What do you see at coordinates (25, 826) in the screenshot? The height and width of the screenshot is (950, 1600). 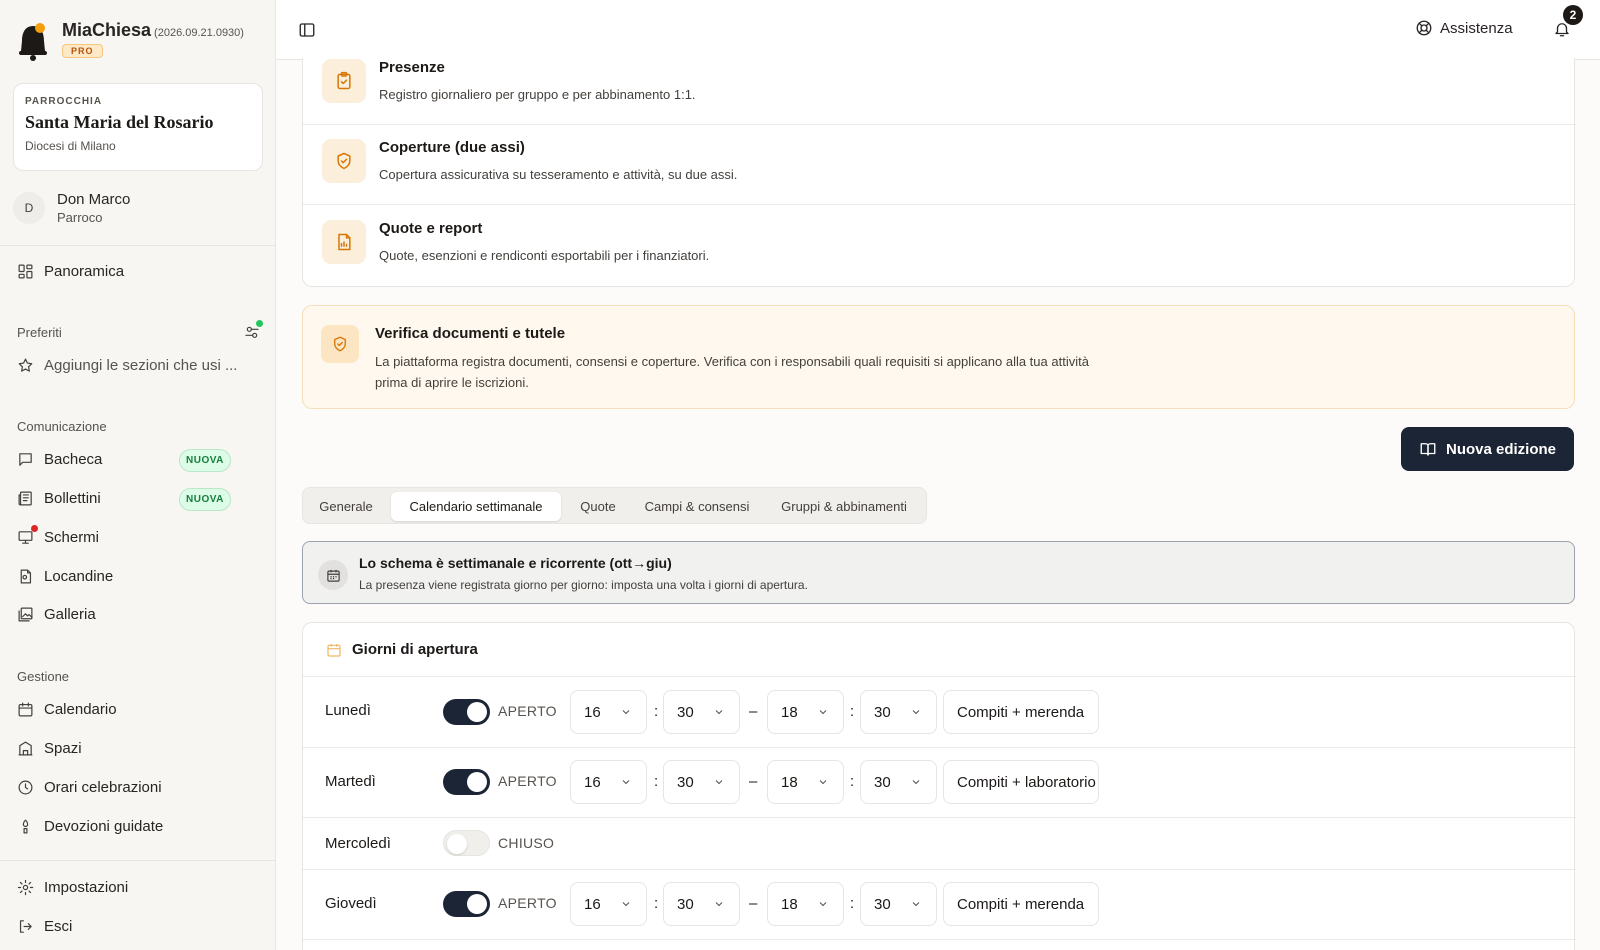 I see `candle-icon` at bounding box center [25, 826].